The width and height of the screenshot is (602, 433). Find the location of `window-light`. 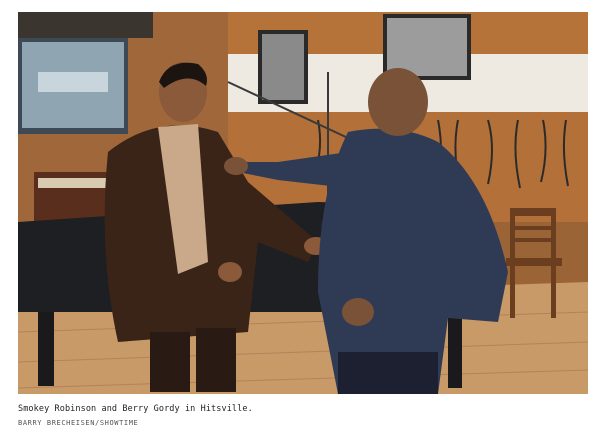

window-light is located at coordinates (73, 82).